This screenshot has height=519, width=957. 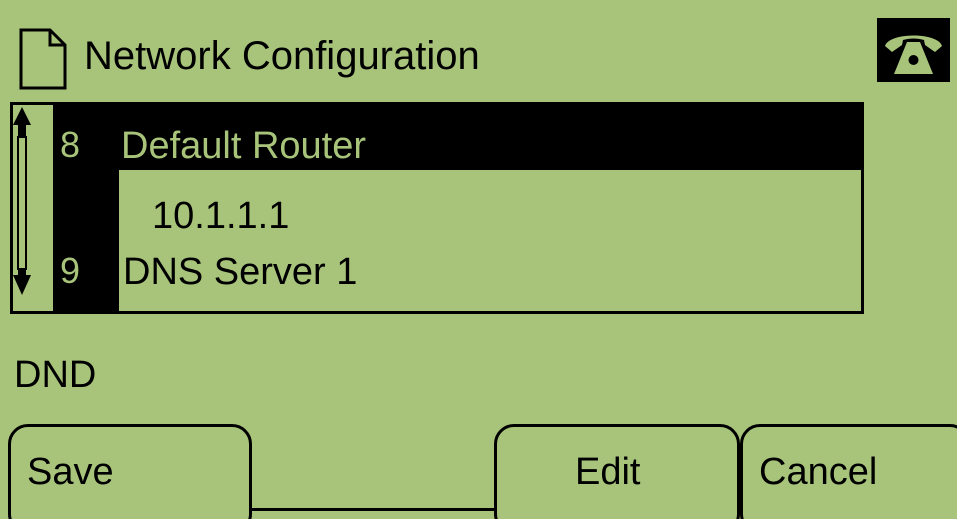 I want to click on cancel-button-label: Cancel, so click(x=818, y=472).